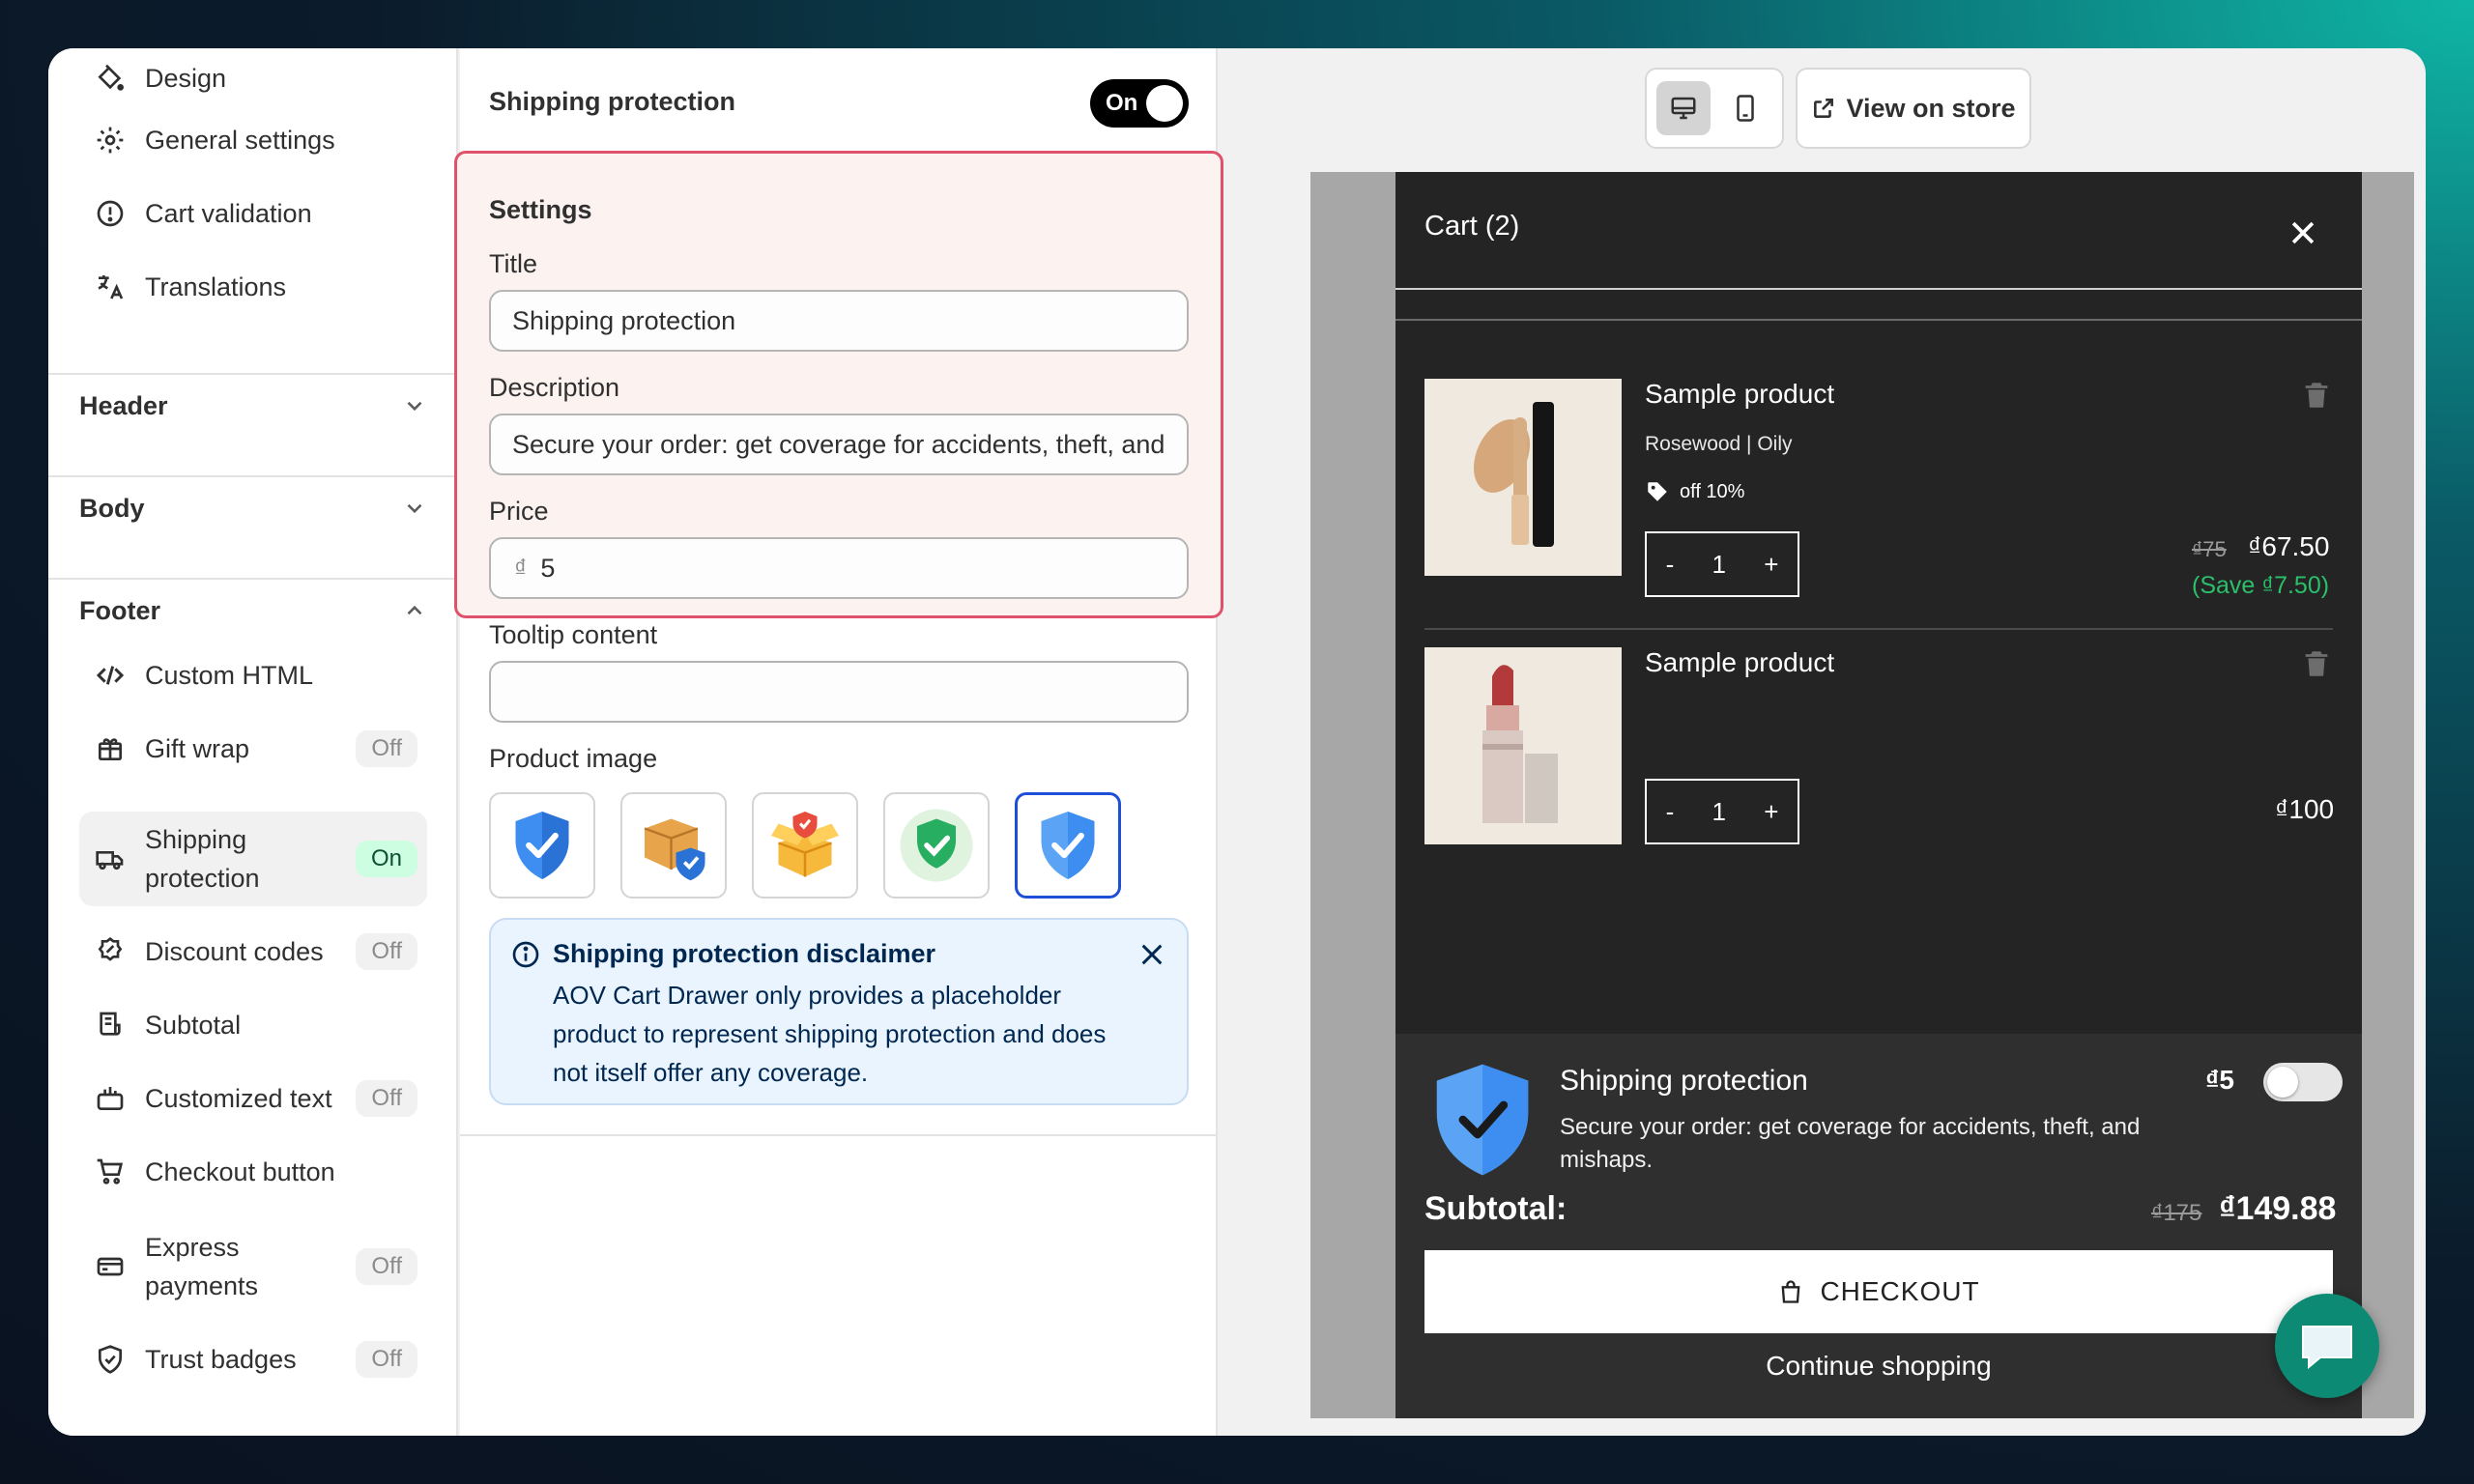 The width and height of the screenshot is (2474, 1484). I want to click on chat-widget-button, so click(2327, 1346).